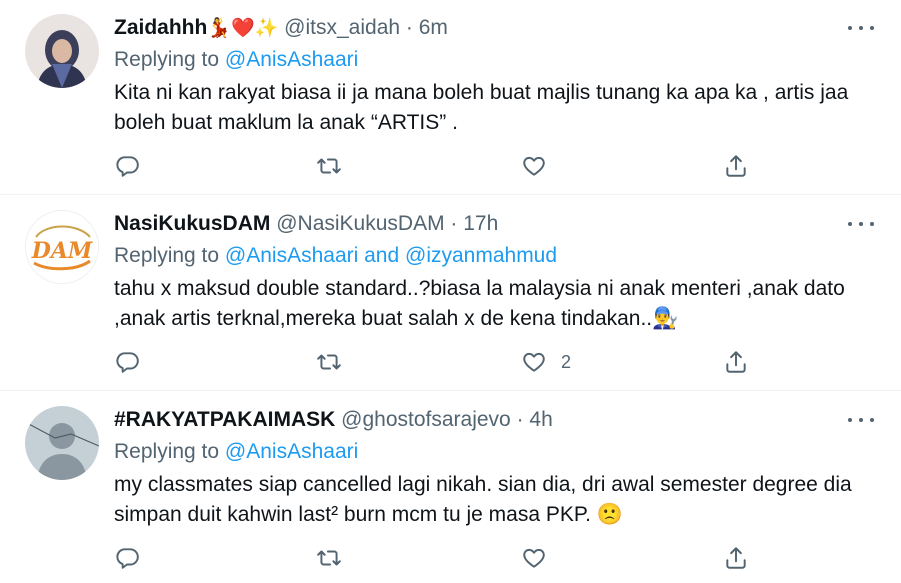 The height and width of the screenshot is (583, 901). I want to click on display-name: Zaidahhh, so click(160, 27).